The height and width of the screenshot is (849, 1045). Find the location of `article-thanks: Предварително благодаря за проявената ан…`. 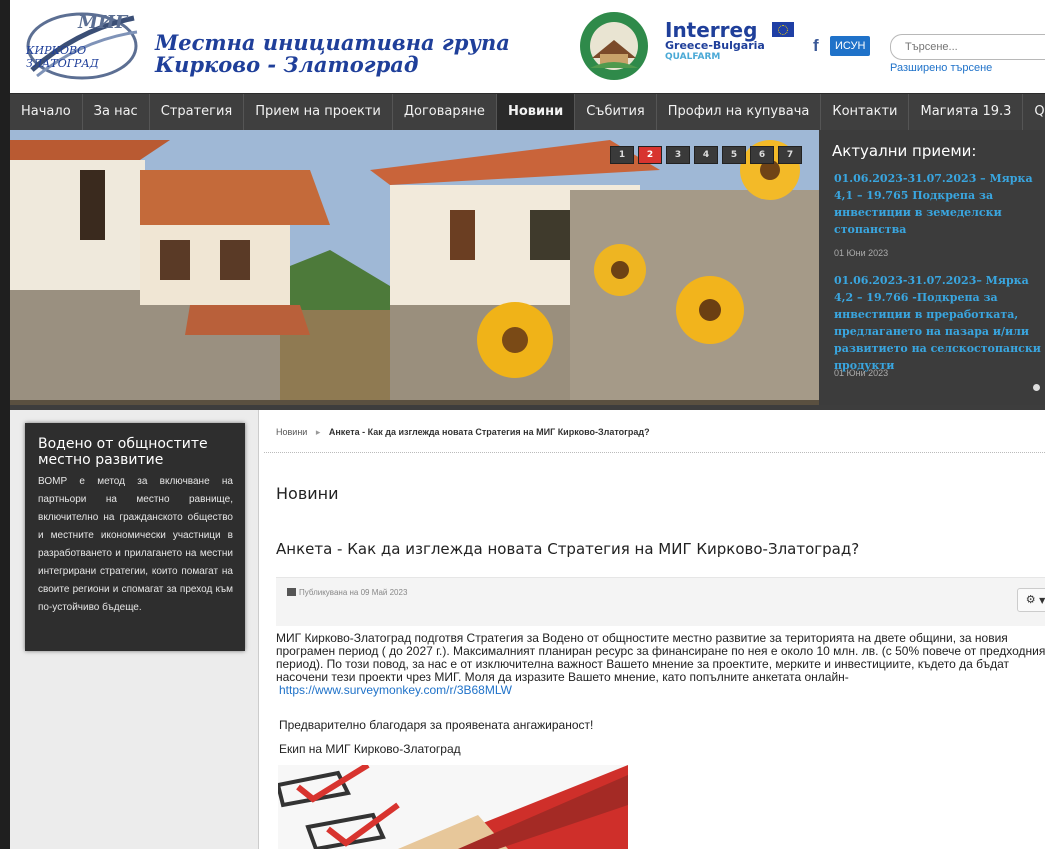

article-thanks: Предварително благодаря за проявената ан… is located at coordinates (436, 725).